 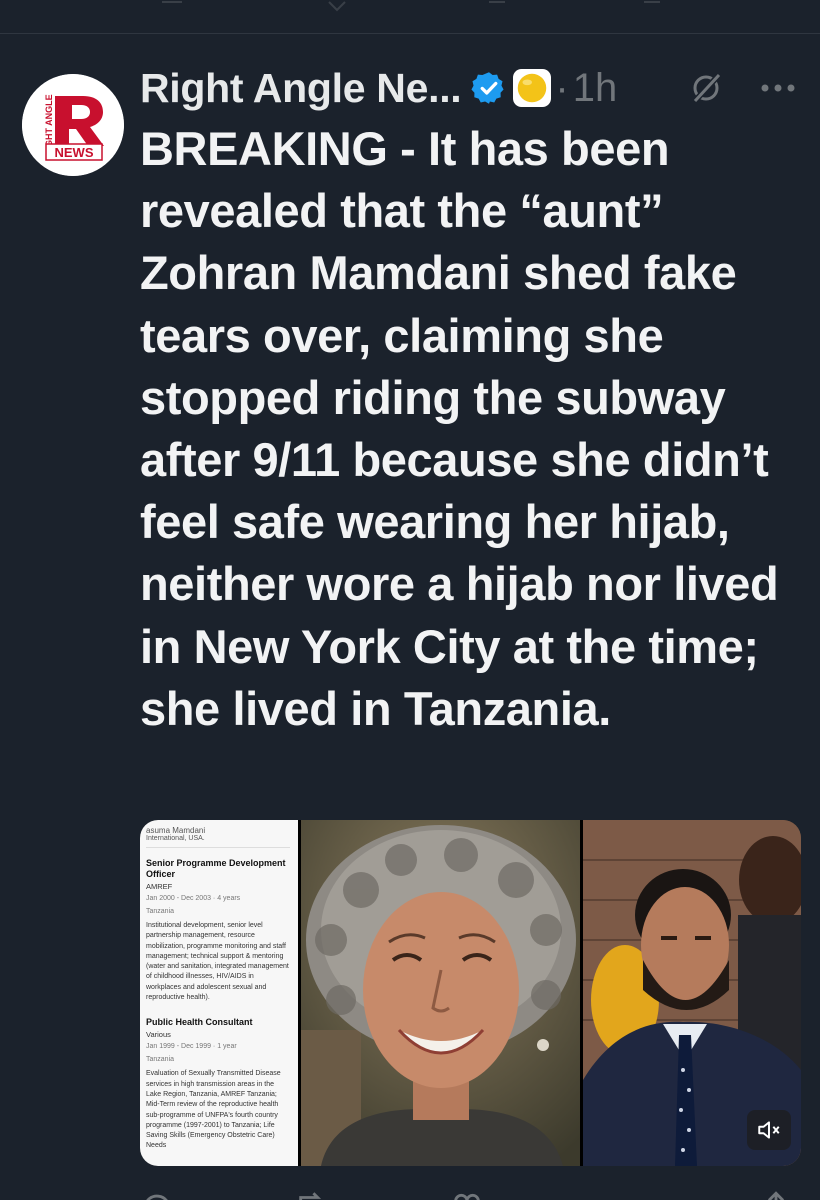 I want to click on resume-entry-title: Public Health Consultant, so click(x=199, y=1022).